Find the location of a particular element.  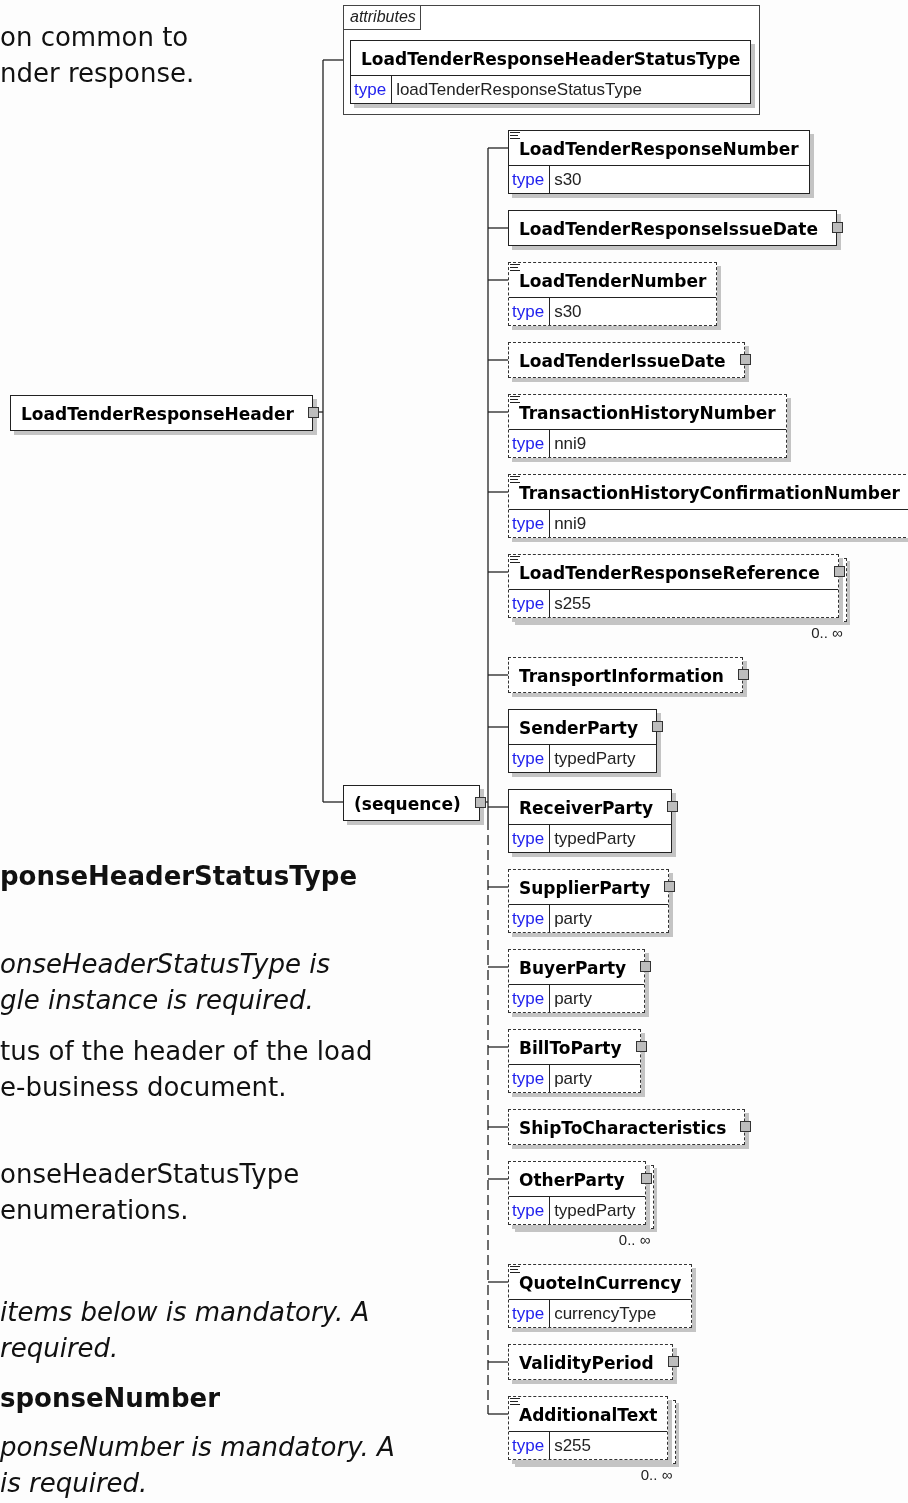

element-name: QuoteInCurrency is located at coordinates (600, 1283).